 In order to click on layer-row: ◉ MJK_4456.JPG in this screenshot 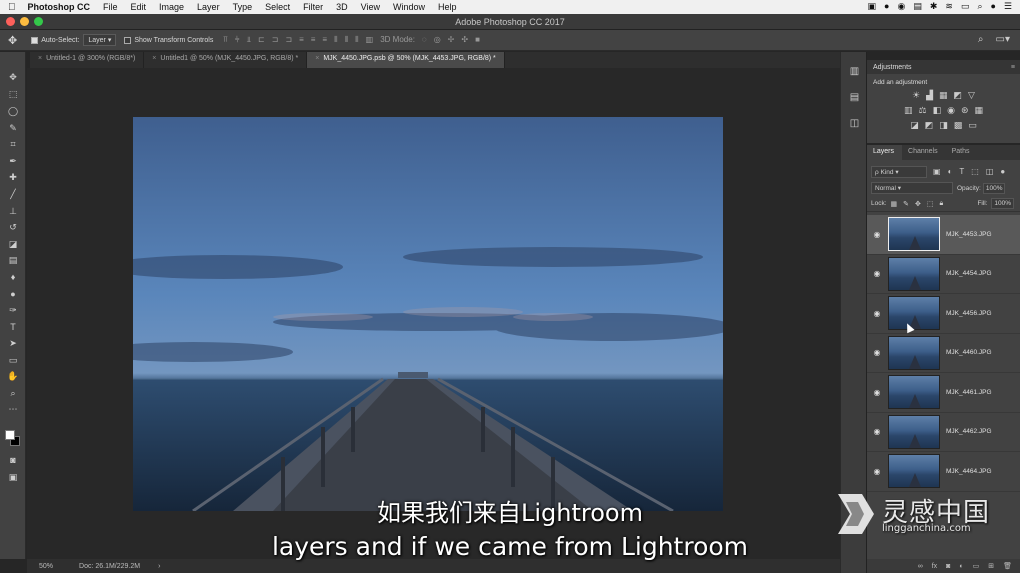, I will do `click(943, 314)`.